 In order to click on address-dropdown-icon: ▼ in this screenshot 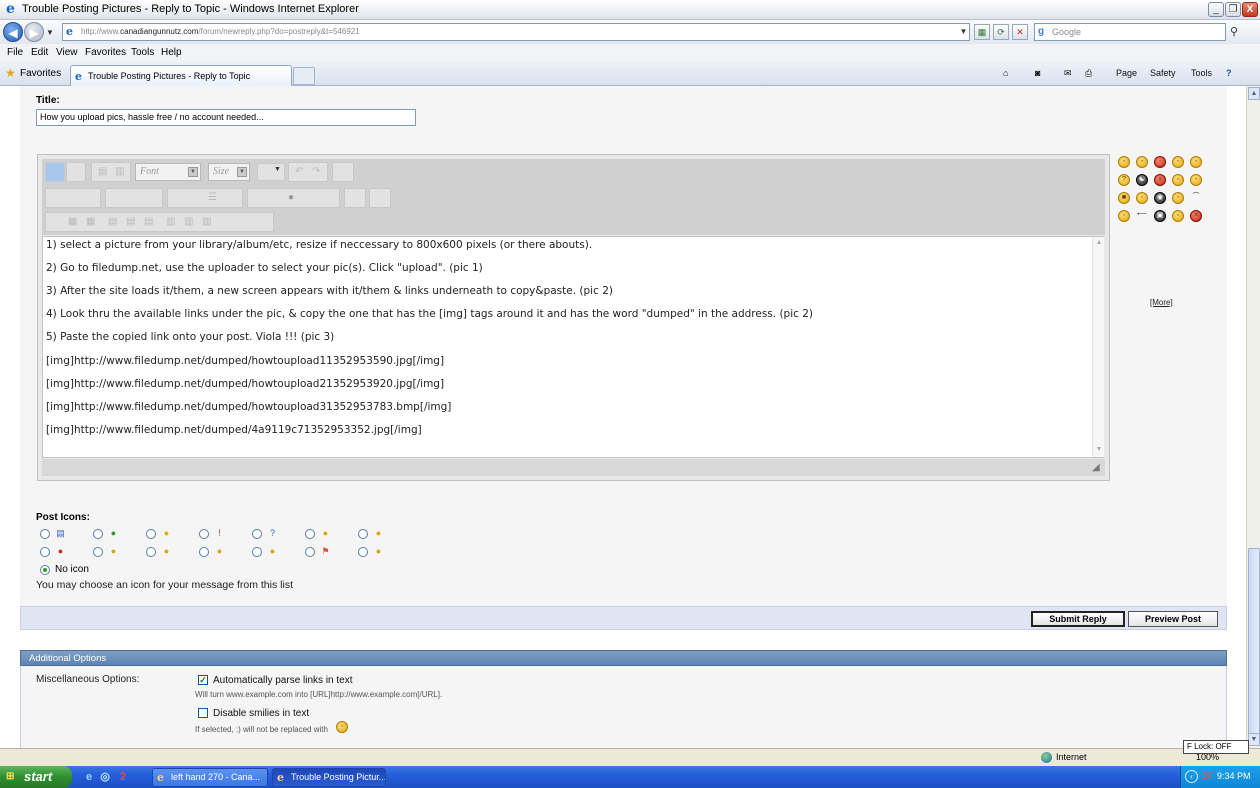, I will do `click(963, 31)`.